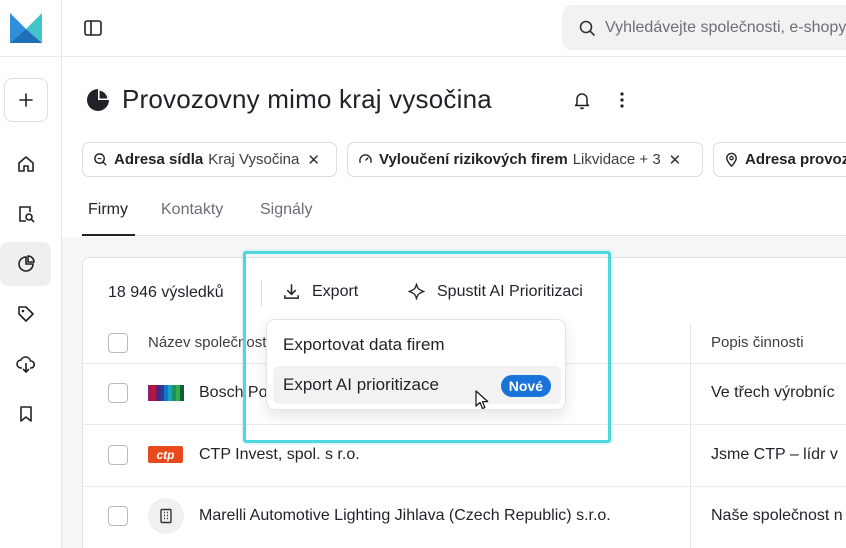 The width and height of the screenshot is (846, 548). What do you see at coordinates (108, 210) in the screenshot?
I see `tab-firmy: Firmy` at bounding box center [108, 210].